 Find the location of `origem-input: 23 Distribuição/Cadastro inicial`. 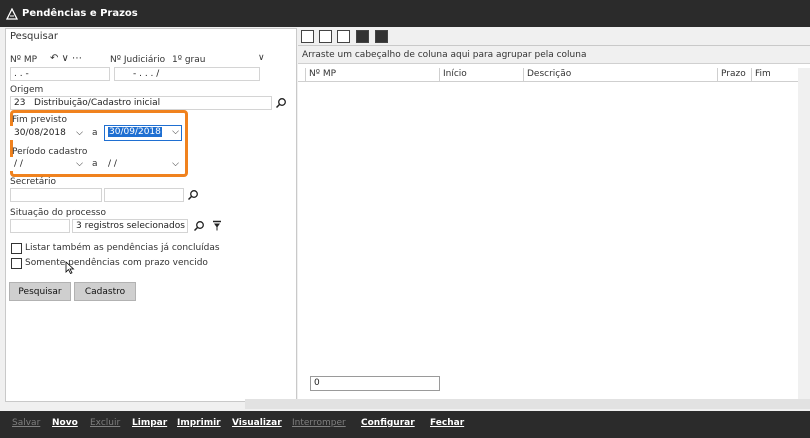

origem-input: 23 Distribuição/Cadastro inicial is located at coordinates (141, 103).